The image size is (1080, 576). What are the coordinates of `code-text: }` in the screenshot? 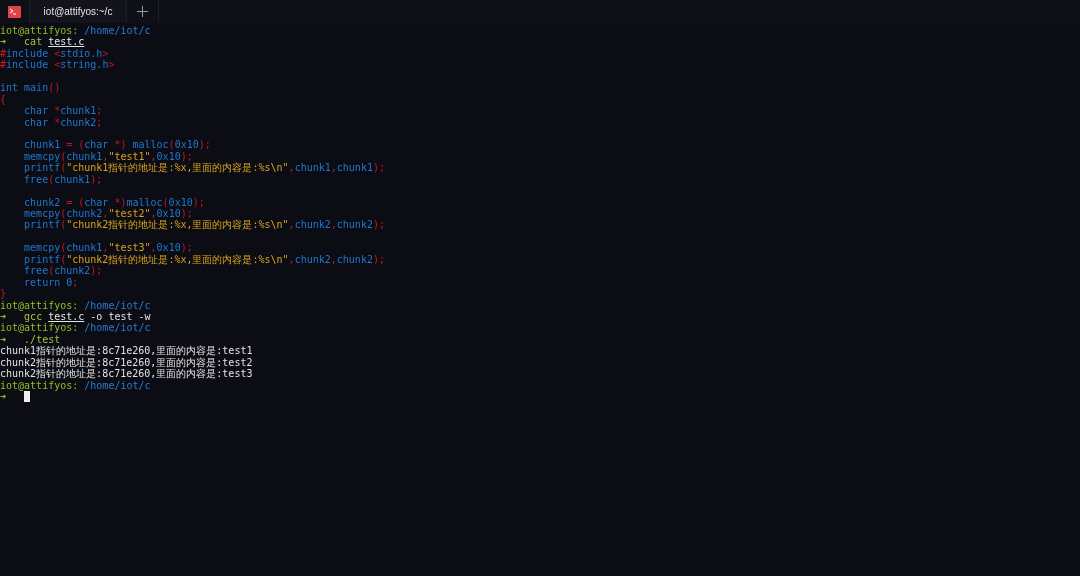 It's located at (3, 294).